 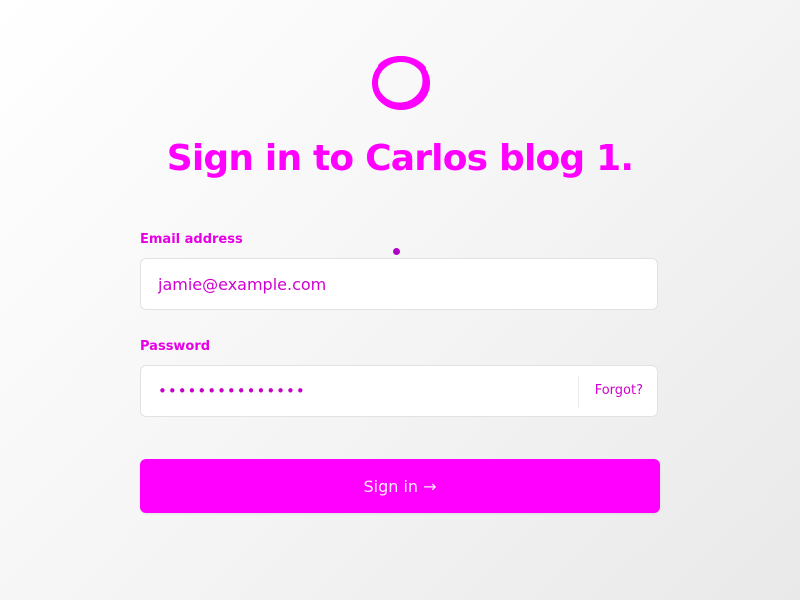 What do you see at coordinates (359, 391) in the screenshot?
I see `password-field` at bounding box center [359, 391].